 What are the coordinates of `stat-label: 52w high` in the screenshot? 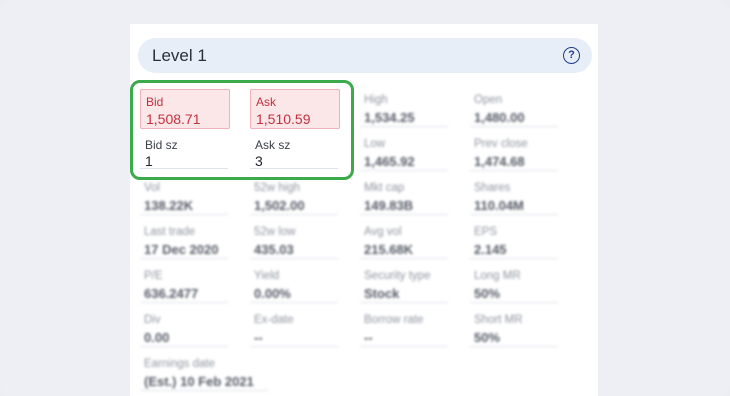 It's located at (277, 188).